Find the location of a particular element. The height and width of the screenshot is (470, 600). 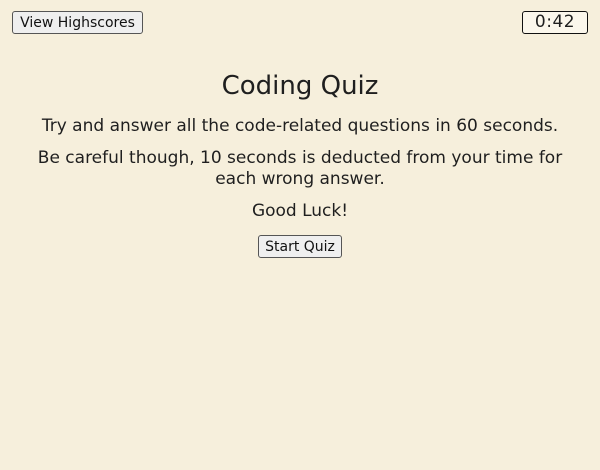

start-quiz-button: Start Quiz is located at coordinates (300, 246).